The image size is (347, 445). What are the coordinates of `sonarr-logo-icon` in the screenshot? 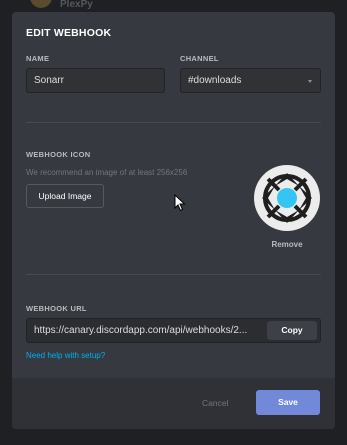 It's located at (287, 198).